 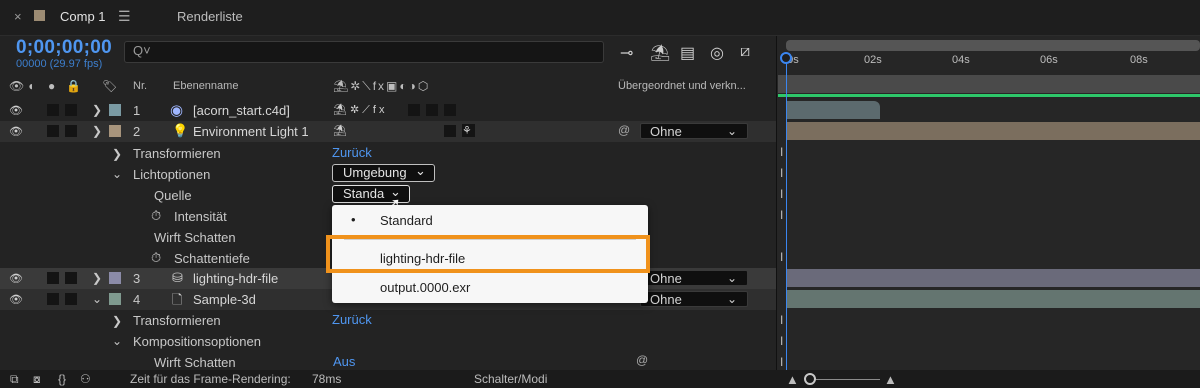 What do you see at coordinates (468, 130) in the screenshot?
I see `3d-layer-icon: ⚘` at bounding box center [468, 130].